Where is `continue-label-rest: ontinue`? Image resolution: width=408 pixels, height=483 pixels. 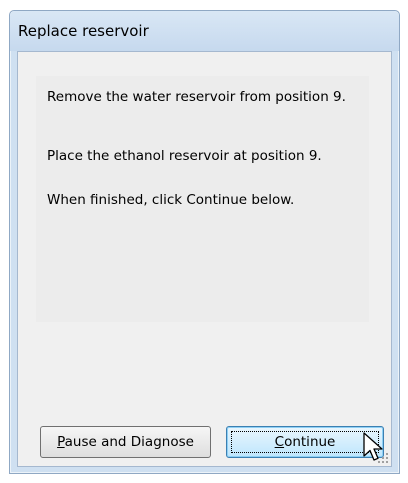 continue-label-rest: ontinue is located at coordinates (310, 442).